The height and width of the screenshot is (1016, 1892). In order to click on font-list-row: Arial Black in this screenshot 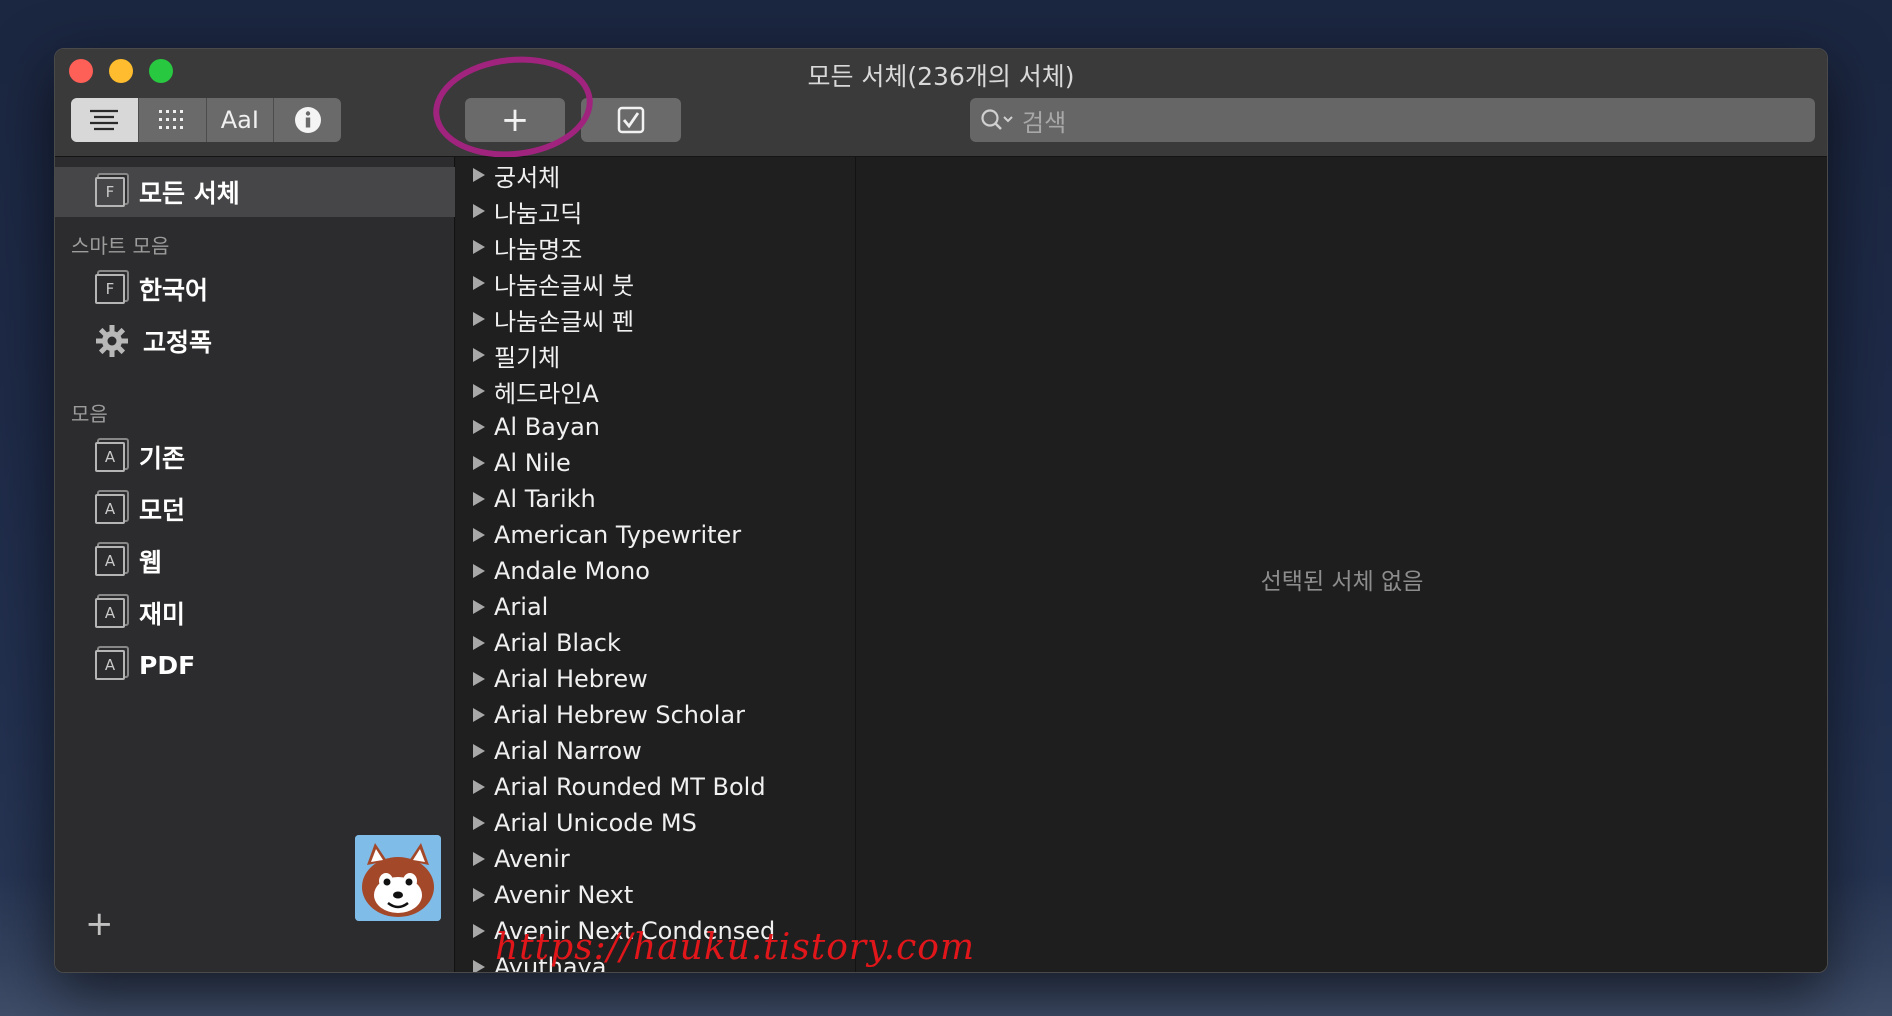, I will do `click(655, 643)`.